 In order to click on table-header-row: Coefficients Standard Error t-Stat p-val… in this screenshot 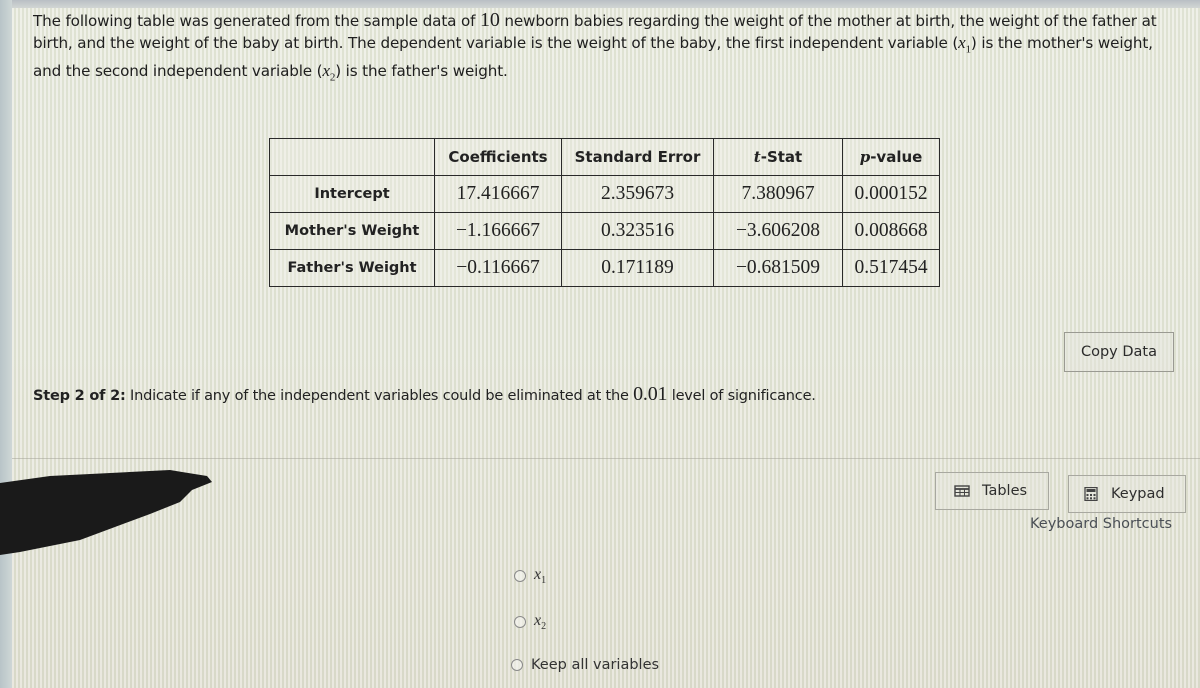, I will do `click(604, 157)`.